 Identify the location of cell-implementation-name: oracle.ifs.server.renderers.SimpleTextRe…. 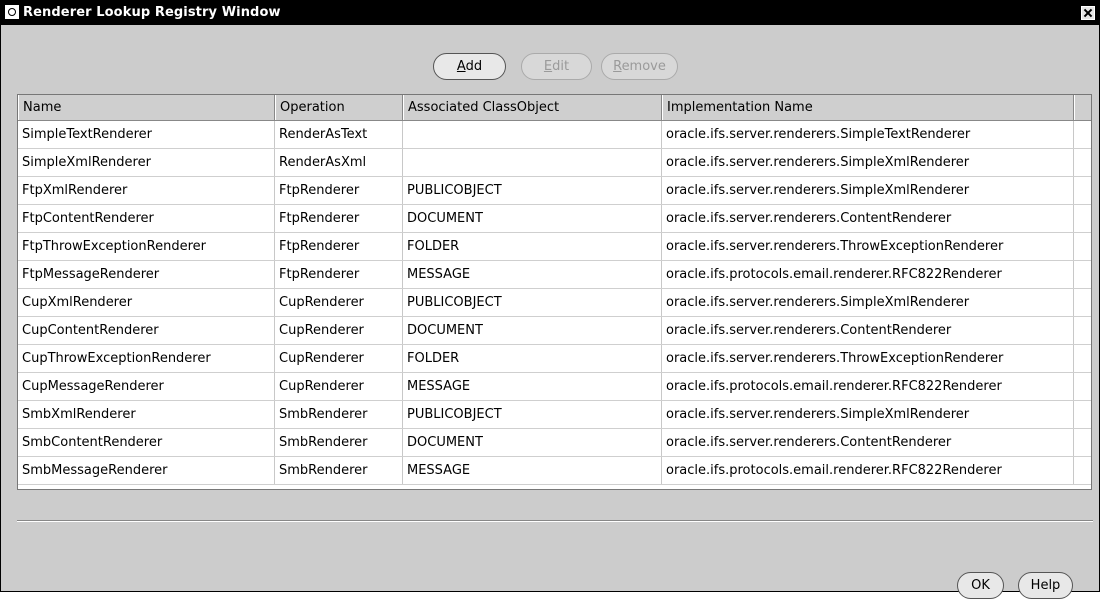
(868, 134).